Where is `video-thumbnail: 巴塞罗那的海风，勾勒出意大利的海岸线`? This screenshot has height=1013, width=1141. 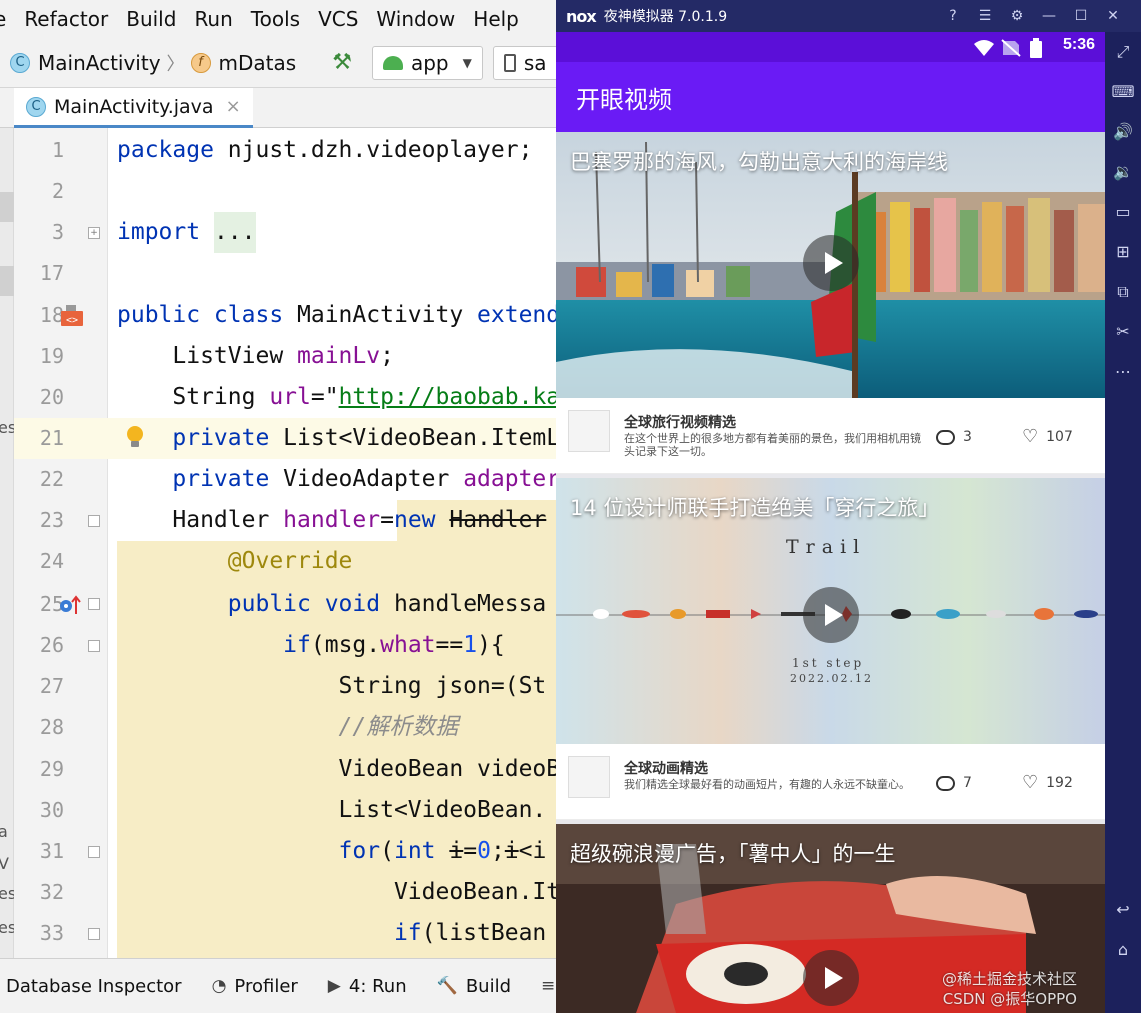 video-thumbnail: 巴塞罗那的海风，勾勒出意大利的海岸线 is located at coordinates (830, 265).